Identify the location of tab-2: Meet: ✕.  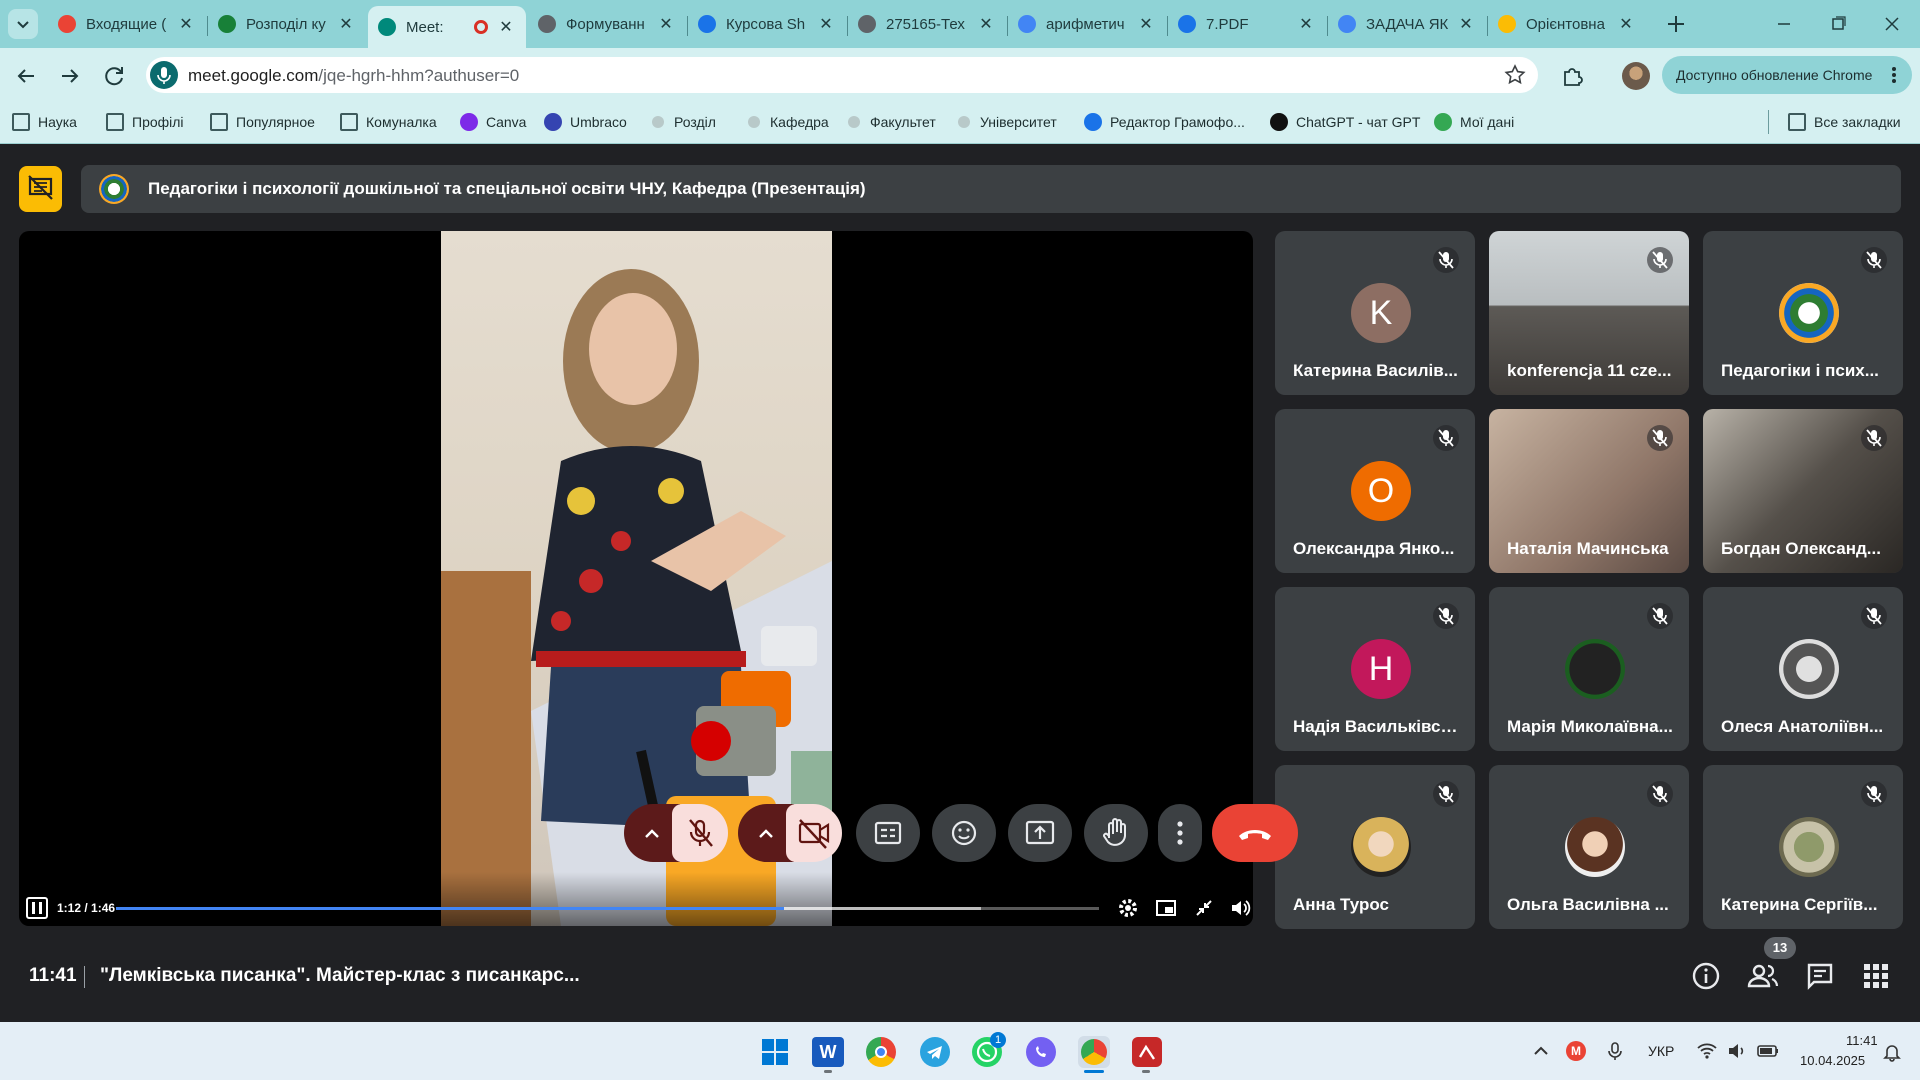
(447, 27).